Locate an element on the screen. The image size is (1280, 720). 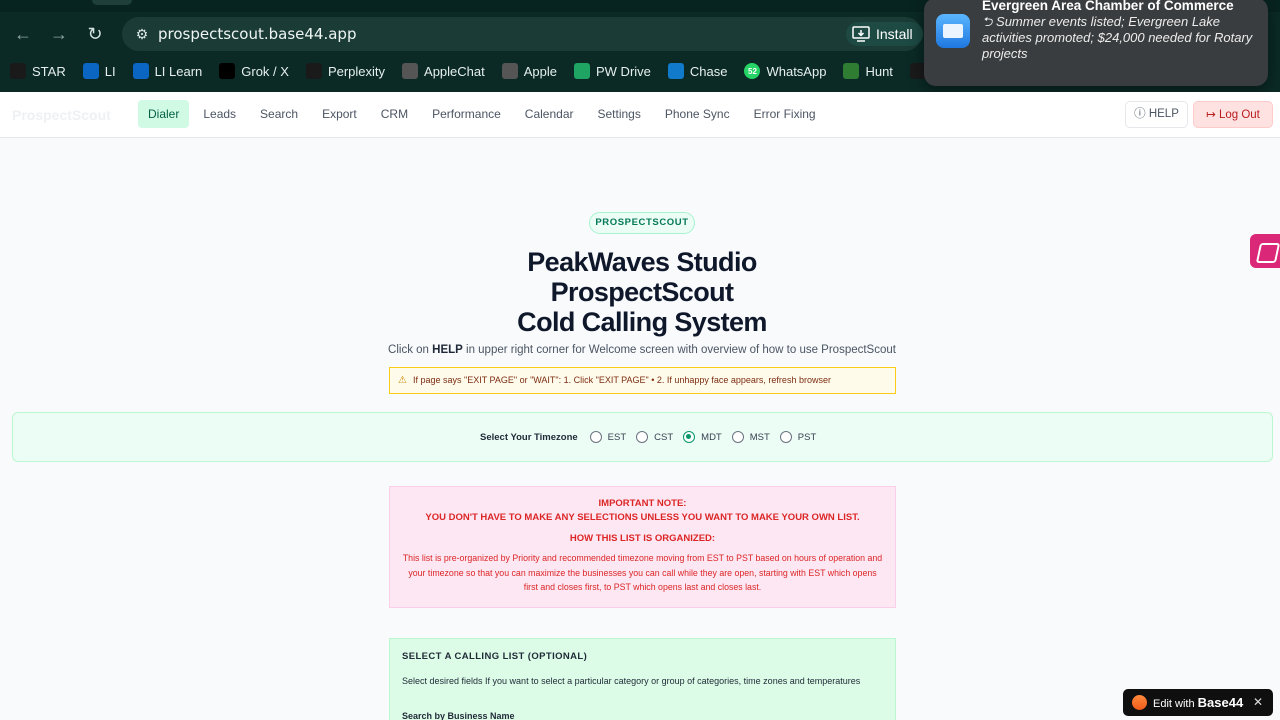
install-icon is located at coordinates (861, 34).